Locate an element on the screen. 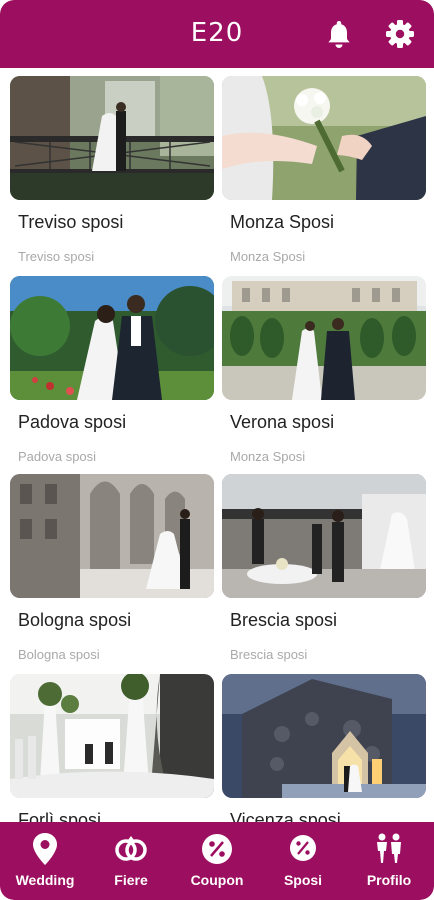  city-card-vicenza: Vicenza sposi is located at coordinates (324, 748).